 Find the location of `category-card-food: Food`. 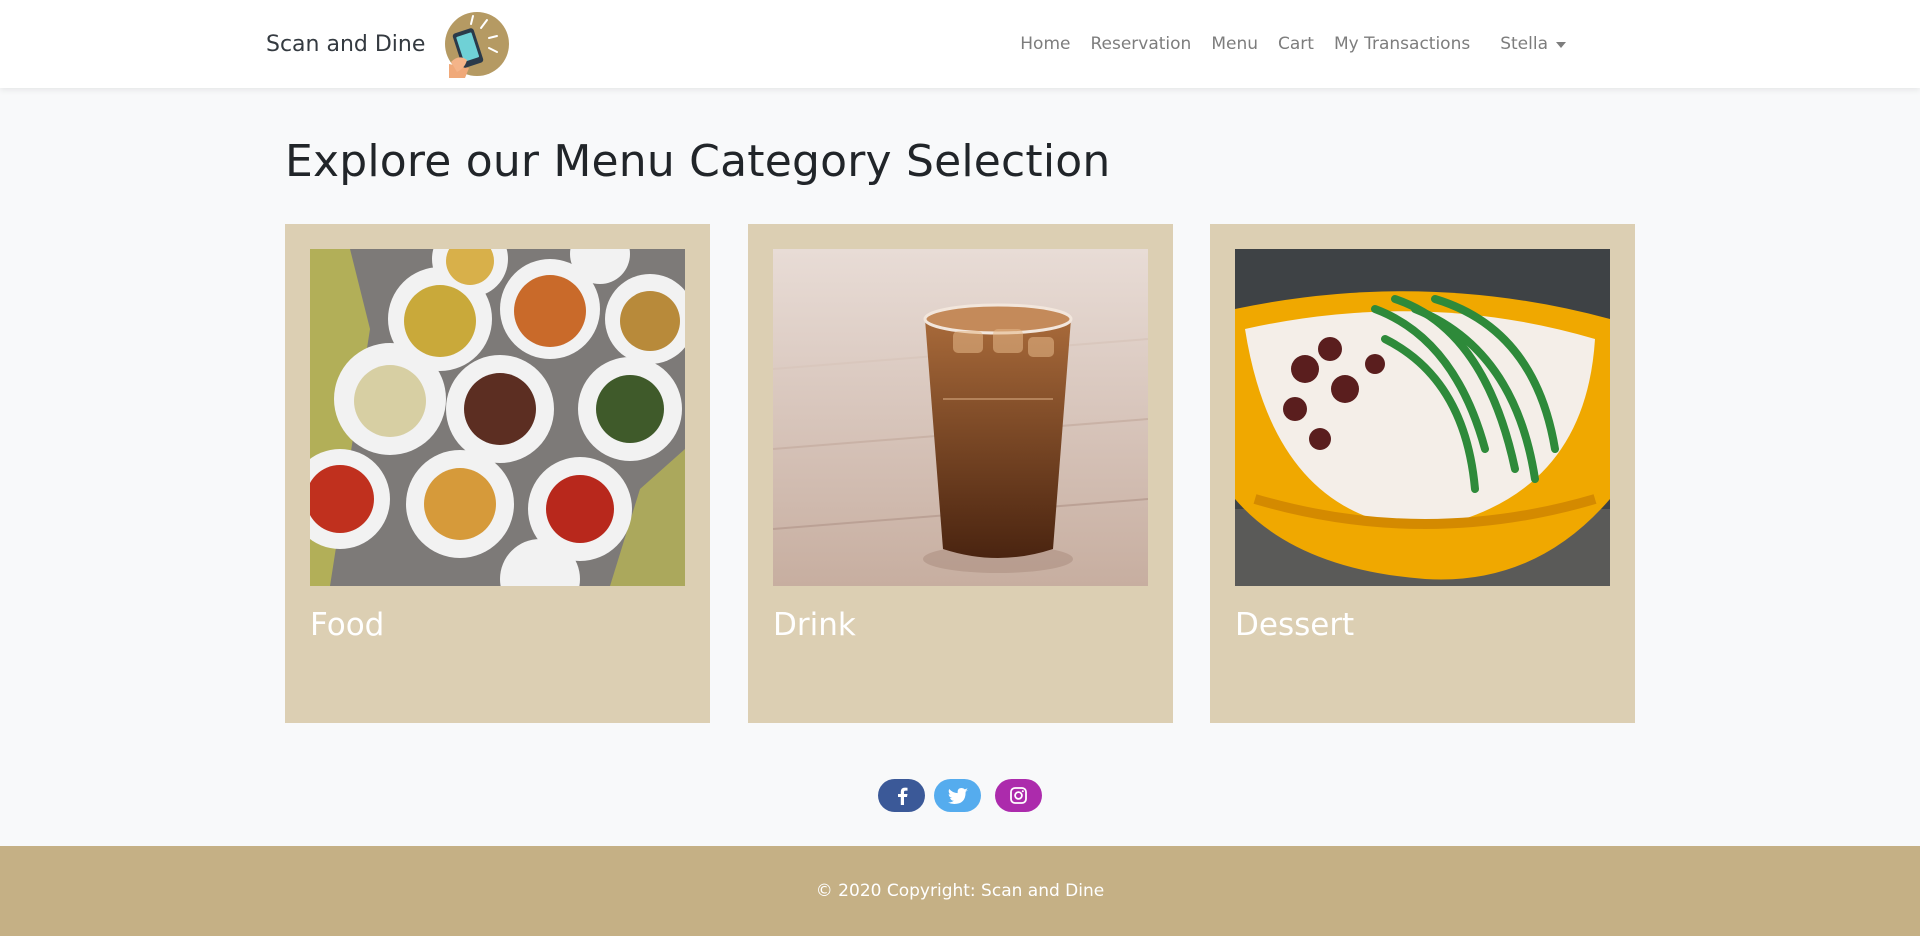

category-card-food: Food is located at coordinates (497, 473).